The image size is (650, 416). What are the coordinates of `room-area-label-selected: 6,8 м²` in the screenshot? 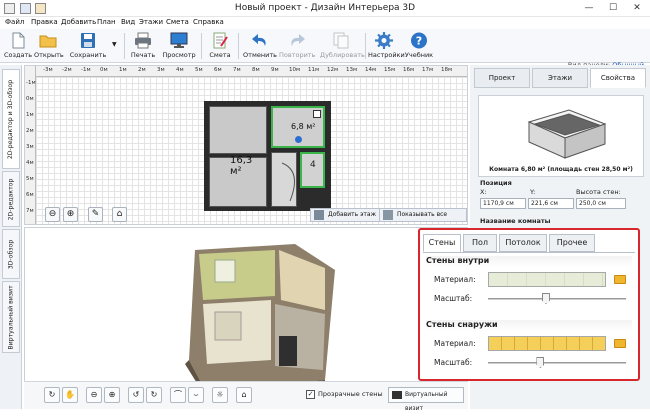 It's located at (303, 126).